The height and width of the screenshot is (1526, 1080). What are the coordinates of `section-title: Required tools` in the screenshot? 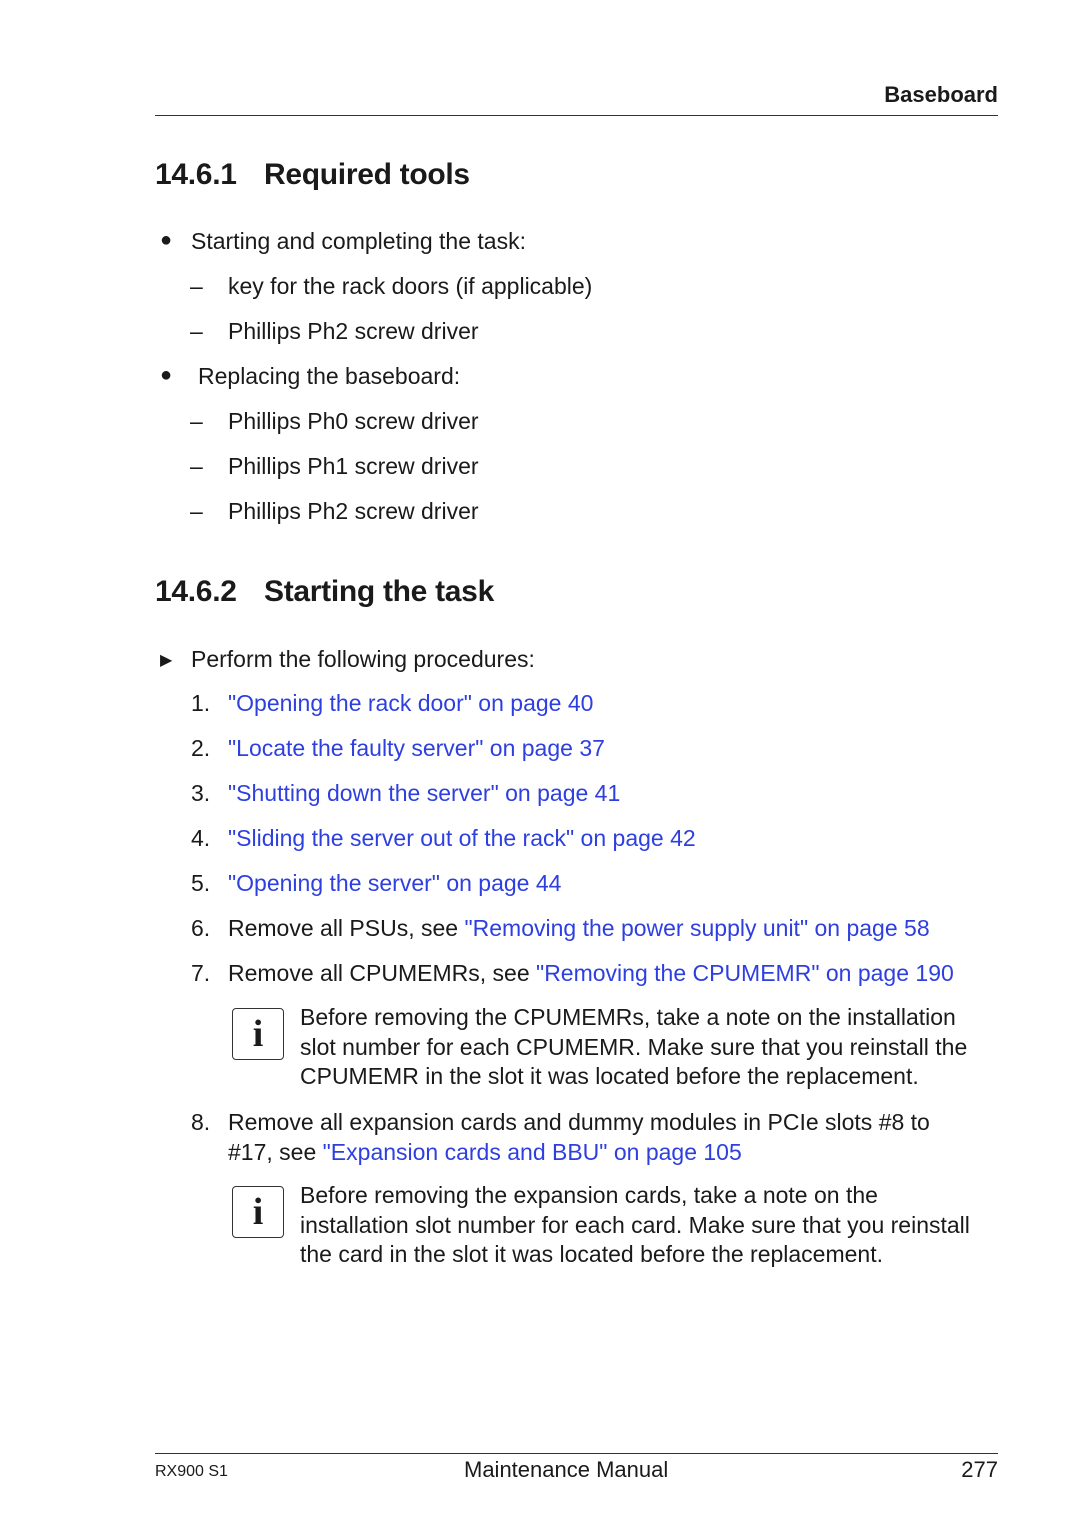 It's located at (367, 174).